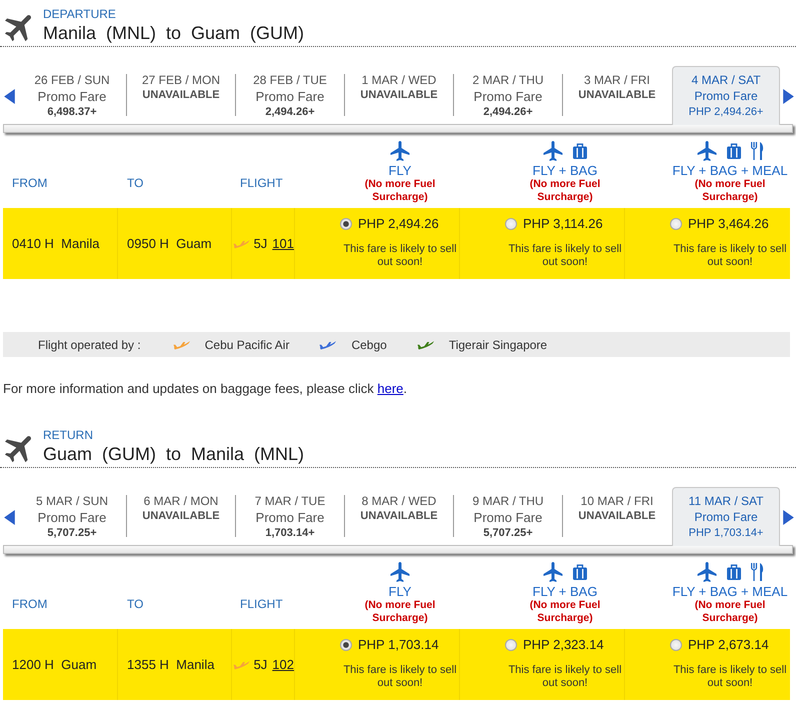 This screenshot has width=796, height=705. What do you see at coordinates (508, 516) in the screenshot?
I see `date-tab: 9 MAR / THU Promo Fare 5,707.25+` at bounding box center [508, 516].